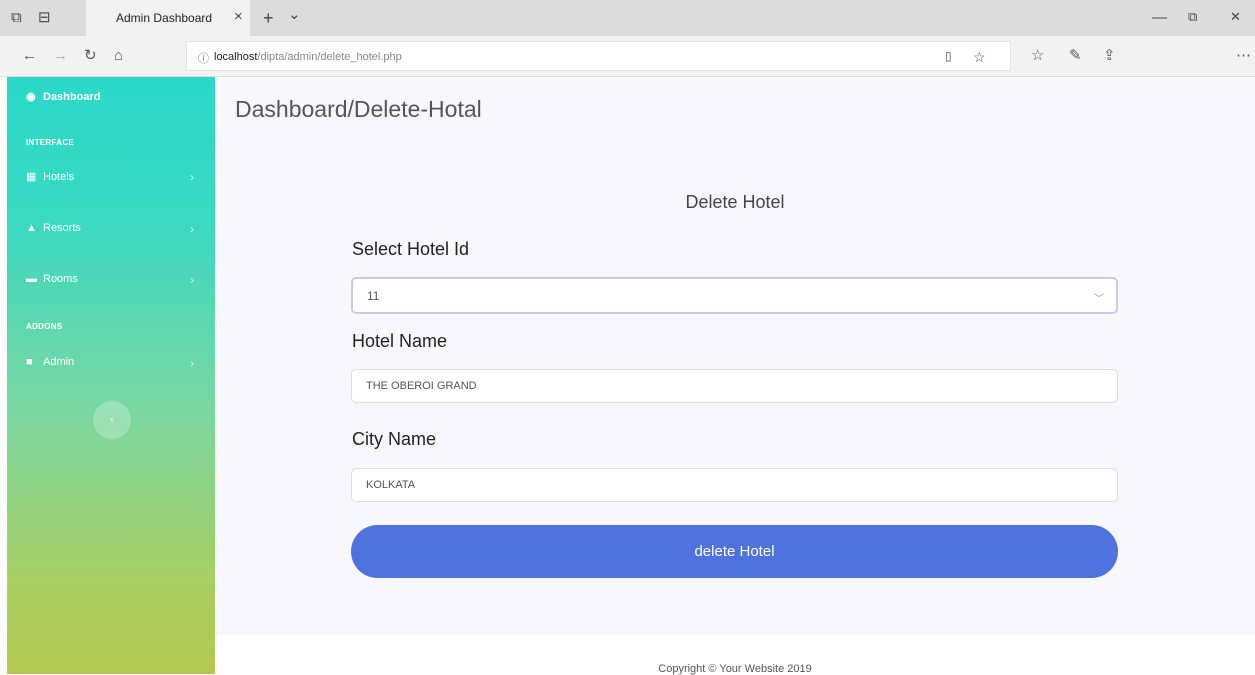  What do you see at coordinates (735, 202) in the screenshot?
I see `form-title: Delete Hotel` at bounding box center [735, 202].